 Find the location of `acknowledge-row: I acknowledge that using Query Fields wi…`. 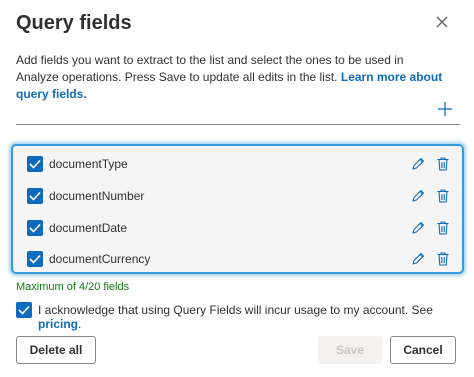

acknowledge-row: I acknowledge that using Query Fields wi… is located at coordinates (236, 316).